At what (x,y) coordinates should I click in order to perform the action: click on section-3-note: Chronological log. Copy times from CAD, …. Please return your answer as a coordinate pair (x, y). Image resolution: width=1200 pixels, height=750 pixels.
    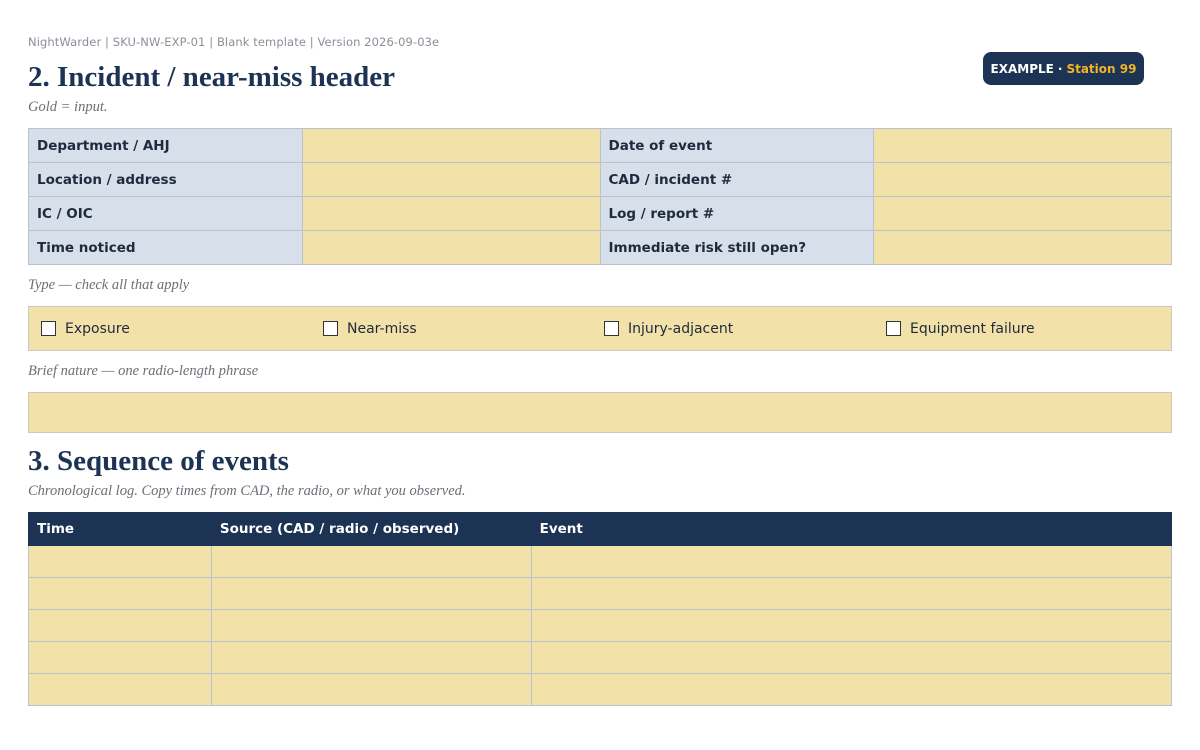
    Looking at the image, I should click on (247, 491).